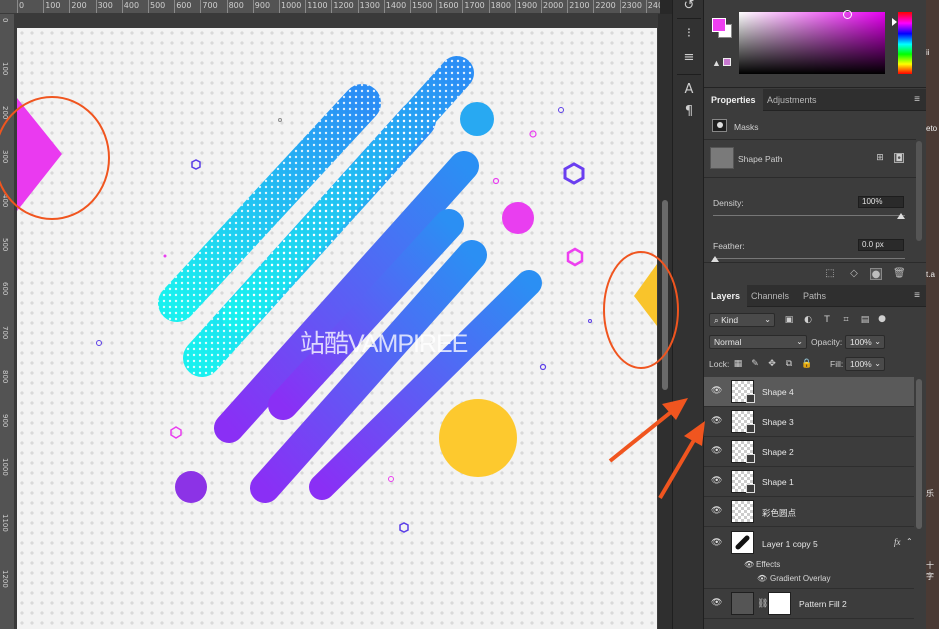 The width and height of the screenshot is (939, 629). Describe the element at coordinates (909, 541) in the screenshot. I see `chevron-up-icon: ⌃` at that location.